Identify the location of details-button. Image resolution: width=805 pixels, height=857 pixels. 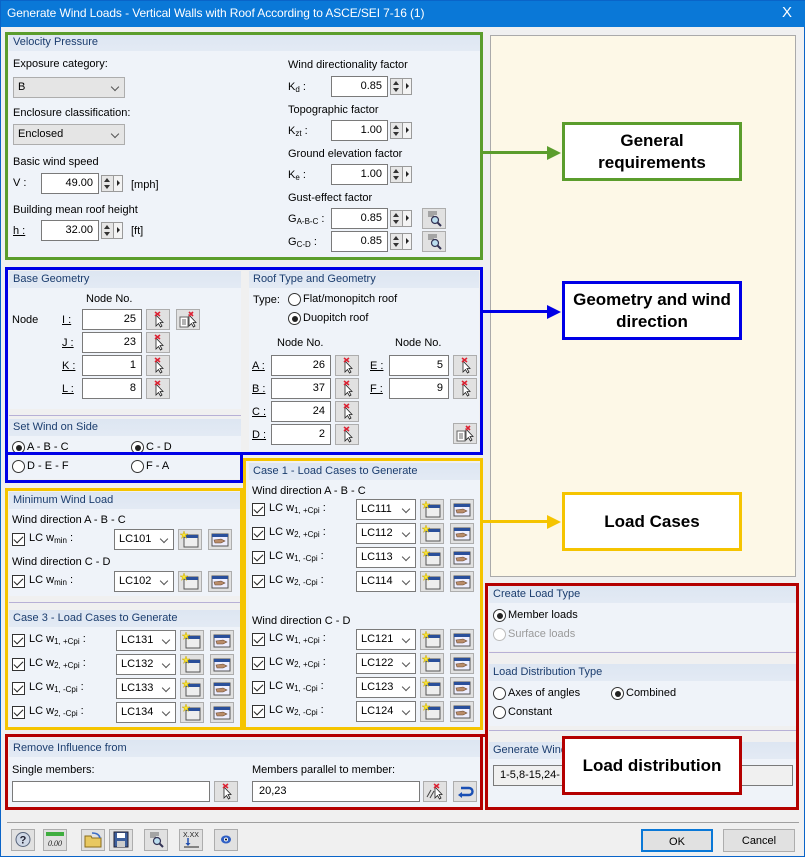
(156, 840).